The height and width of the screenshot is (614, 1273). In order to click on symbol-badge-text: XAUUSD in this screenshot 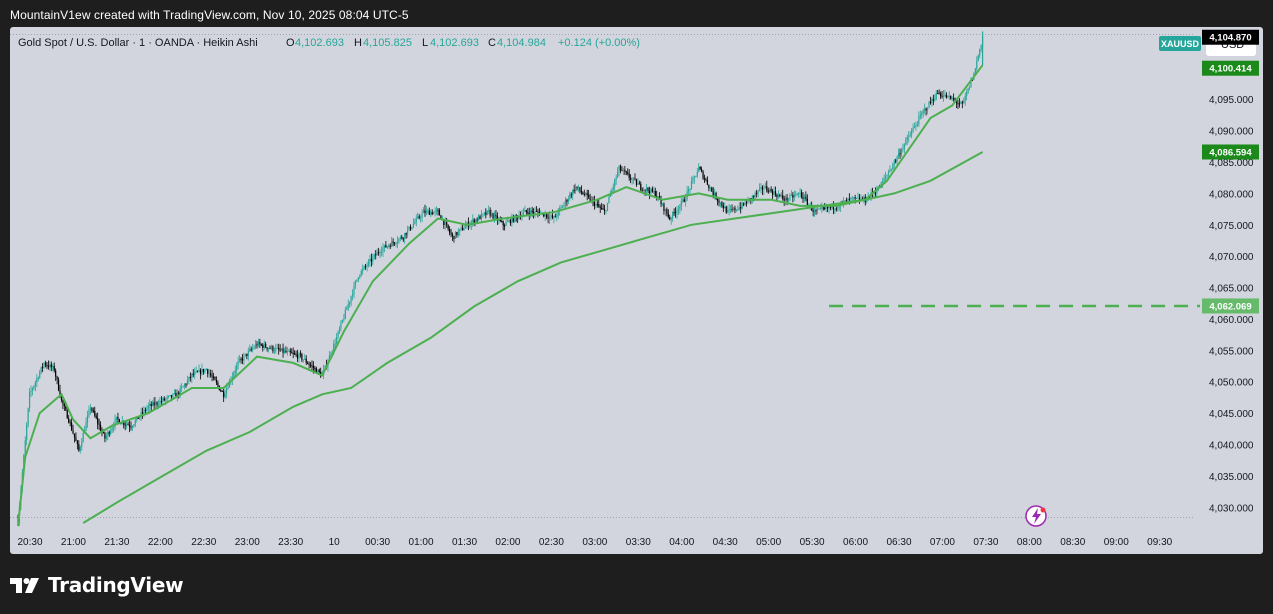, I will do `click(1180, 44)`.